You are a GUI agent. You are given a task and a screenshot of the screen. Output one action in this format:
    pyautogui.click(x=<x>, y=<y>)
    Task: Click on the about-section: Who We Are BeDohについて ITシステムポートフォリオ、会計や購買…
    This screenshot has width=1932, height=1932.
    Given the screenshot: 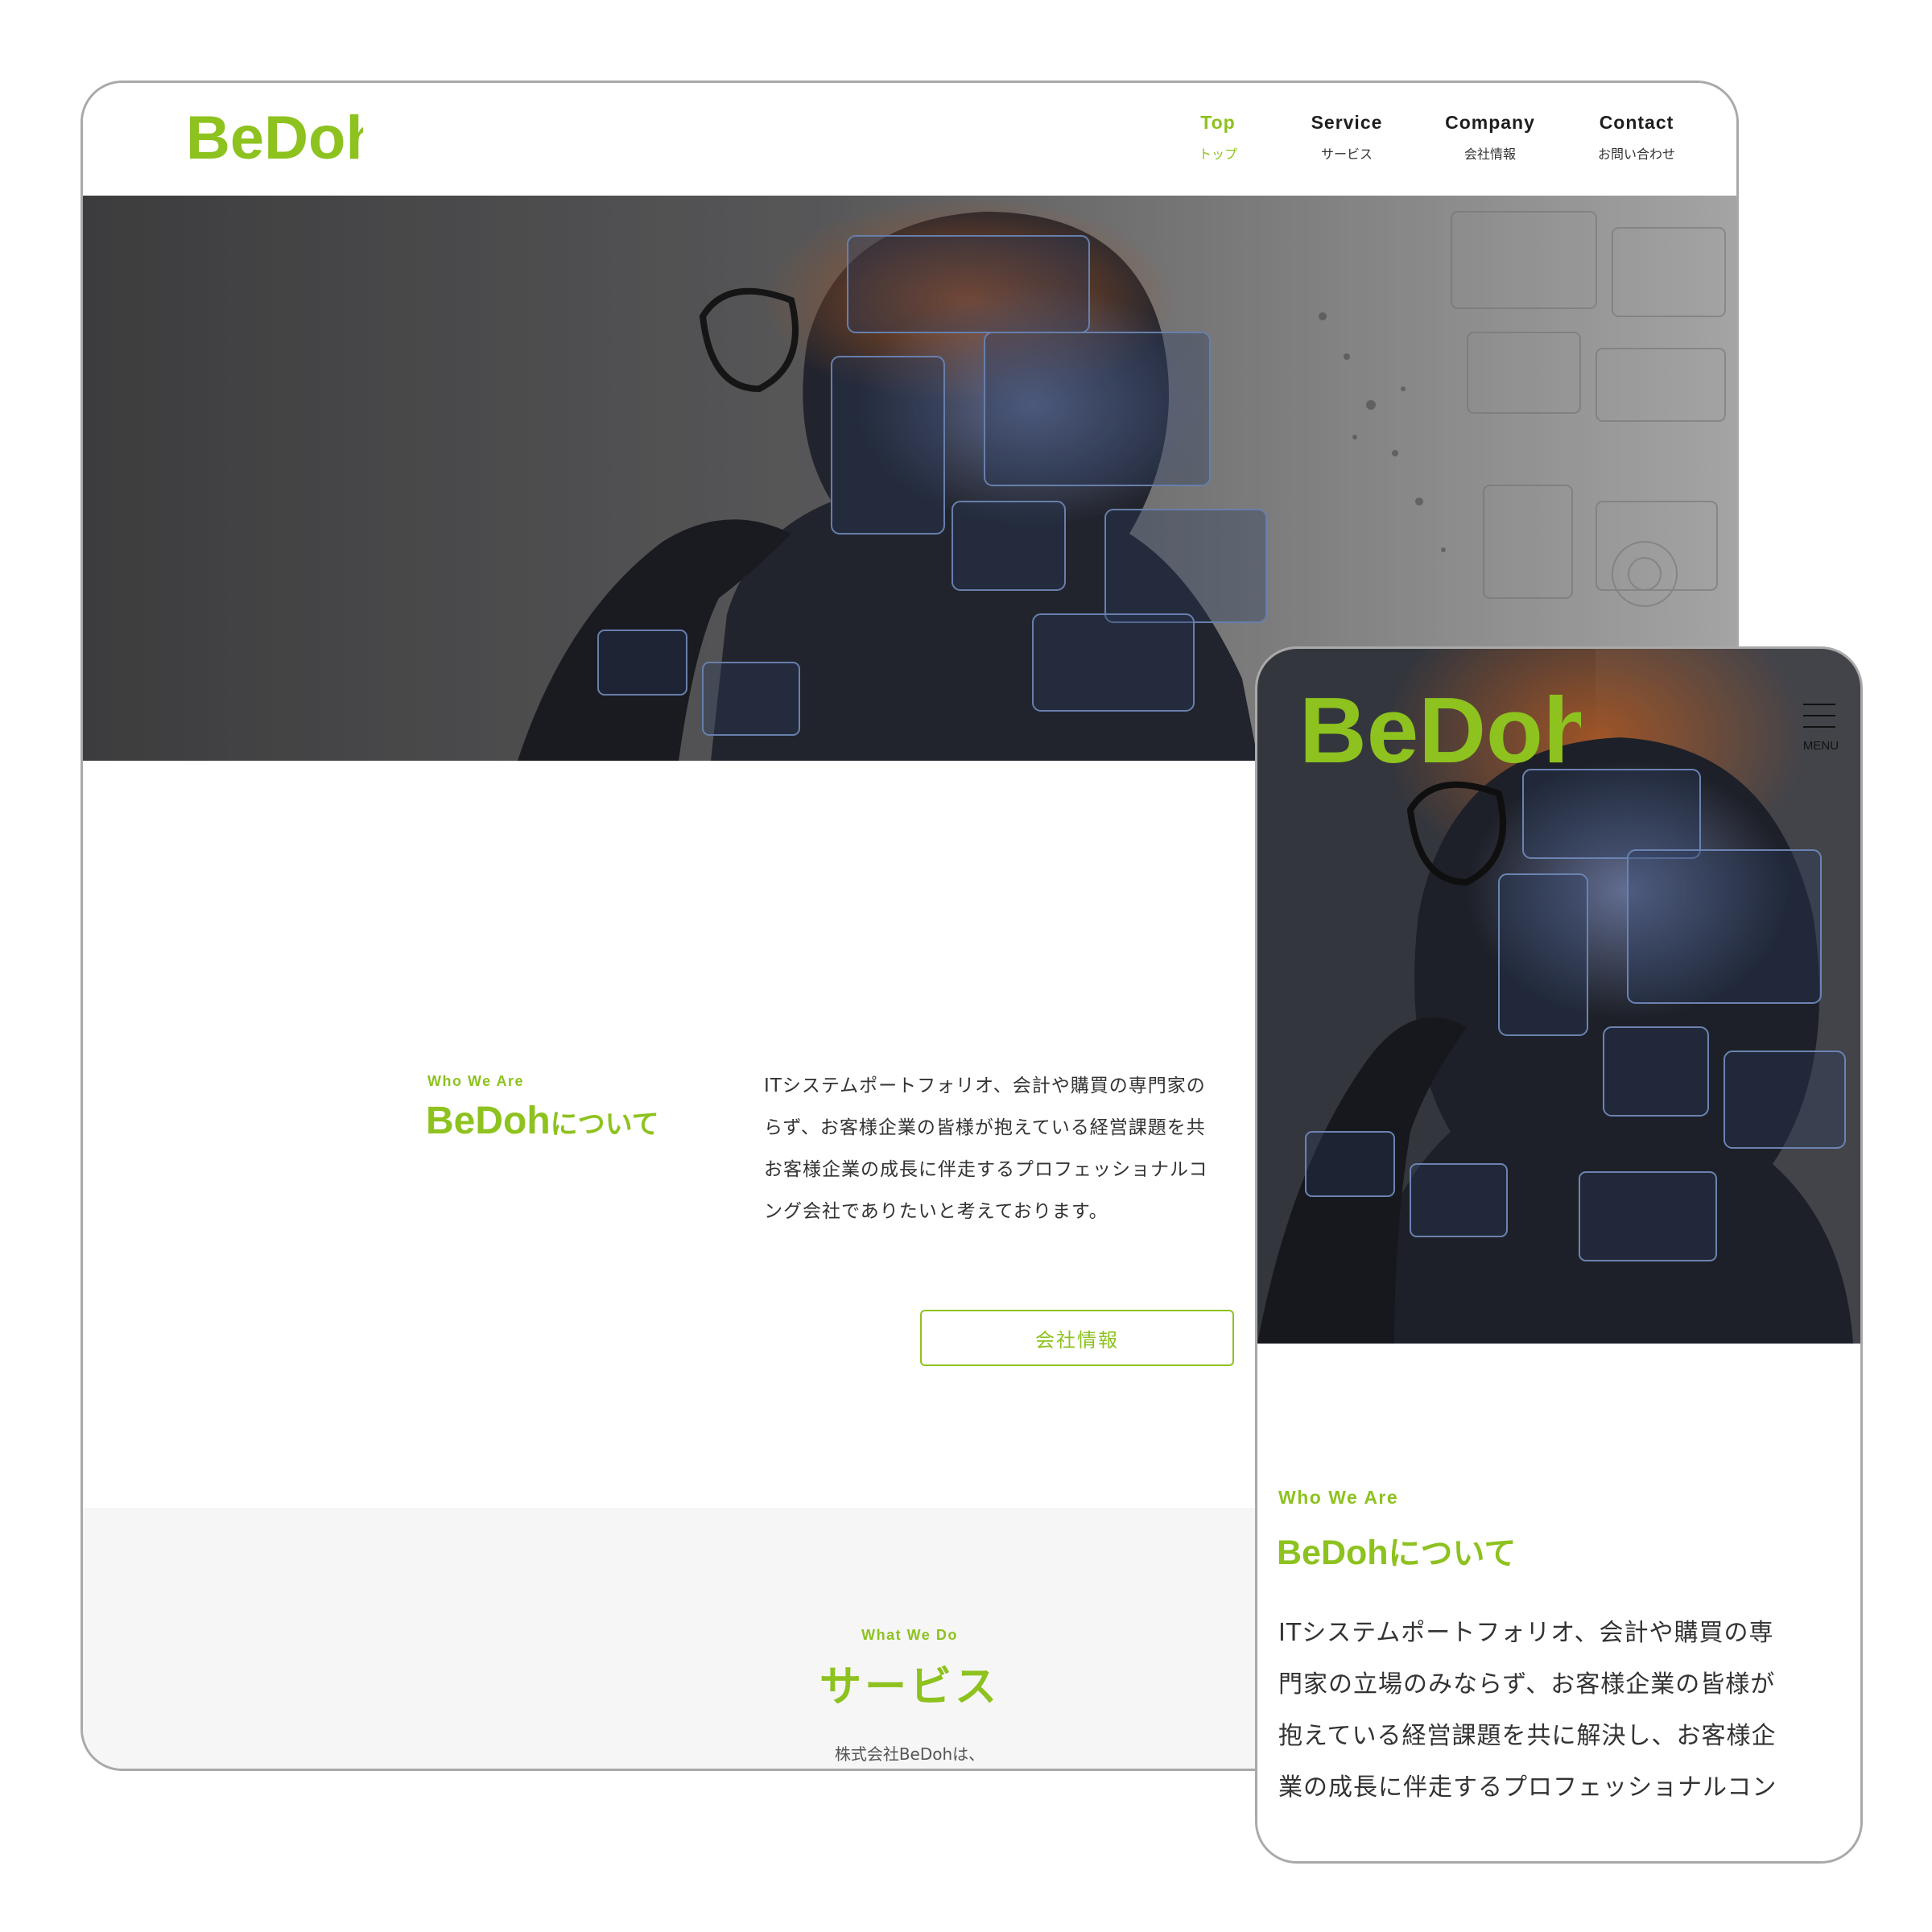 What is the action you would take?
    pyautogui.click(x=1558, y=1602)
    